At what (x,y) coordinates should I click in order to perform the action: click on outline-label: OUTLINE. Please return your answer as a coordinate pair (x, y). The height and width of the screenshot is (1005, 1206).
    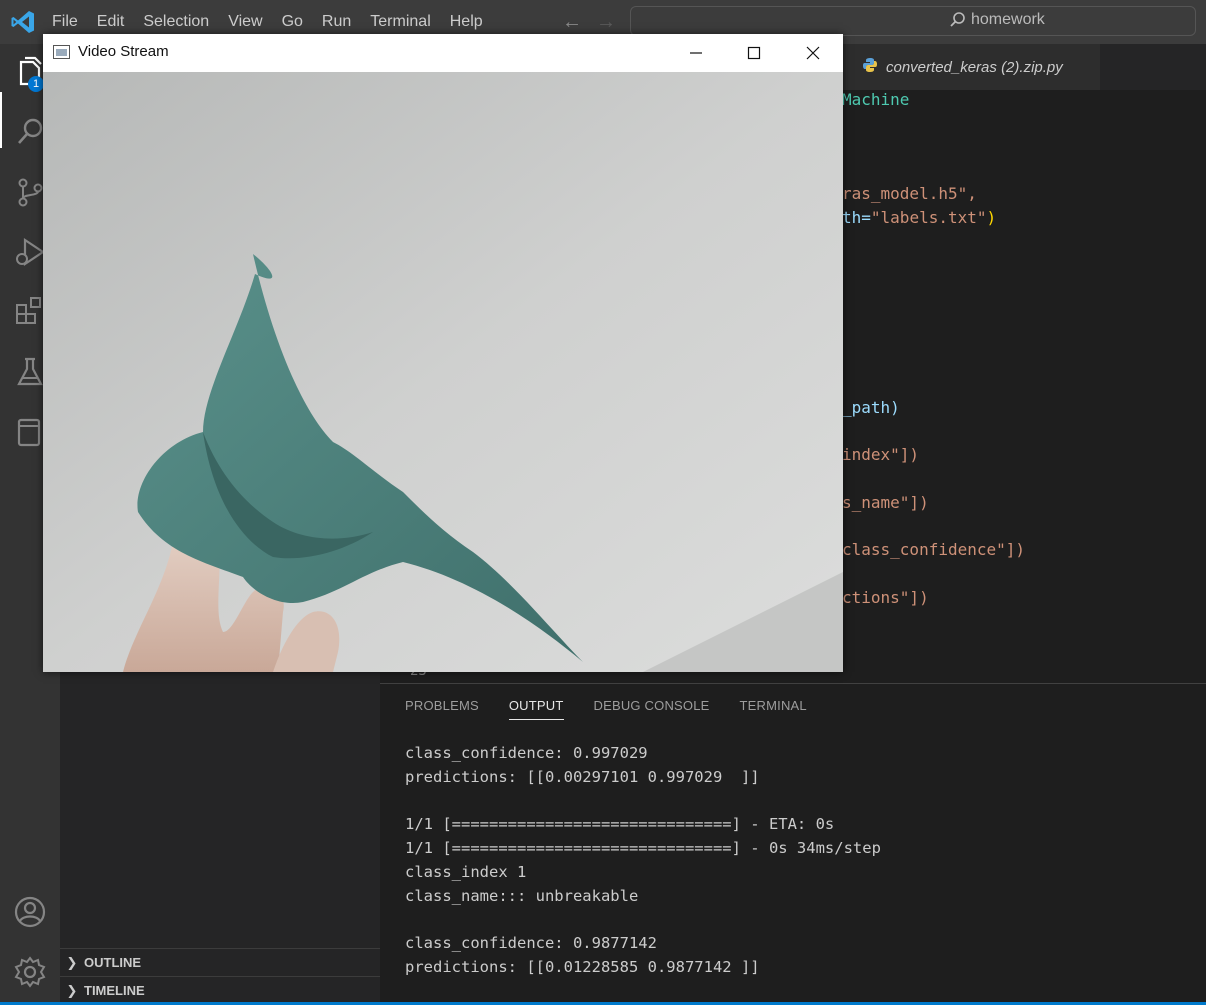
    Looking at the image, I should click on (113, 962).